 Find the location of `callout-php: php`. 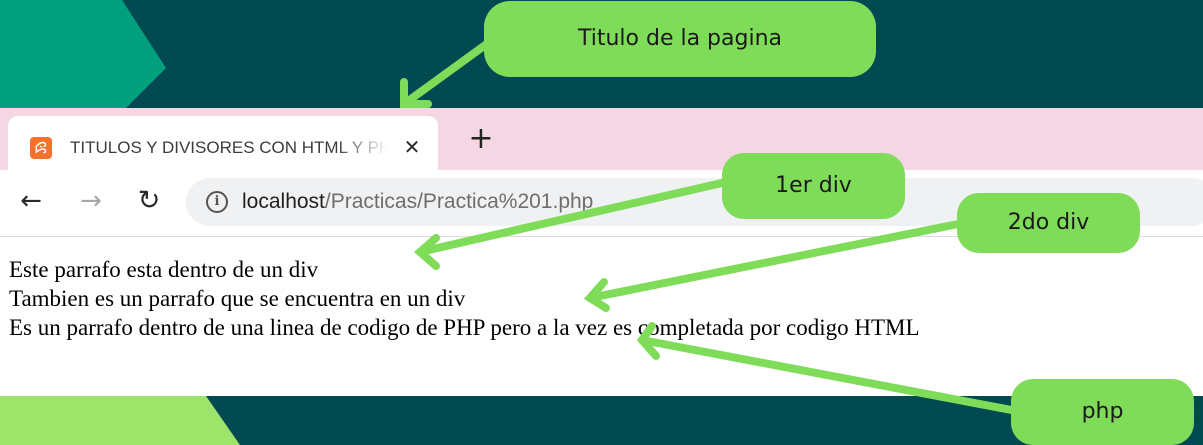

callout-php: php is located at coordinates (1102, 412).